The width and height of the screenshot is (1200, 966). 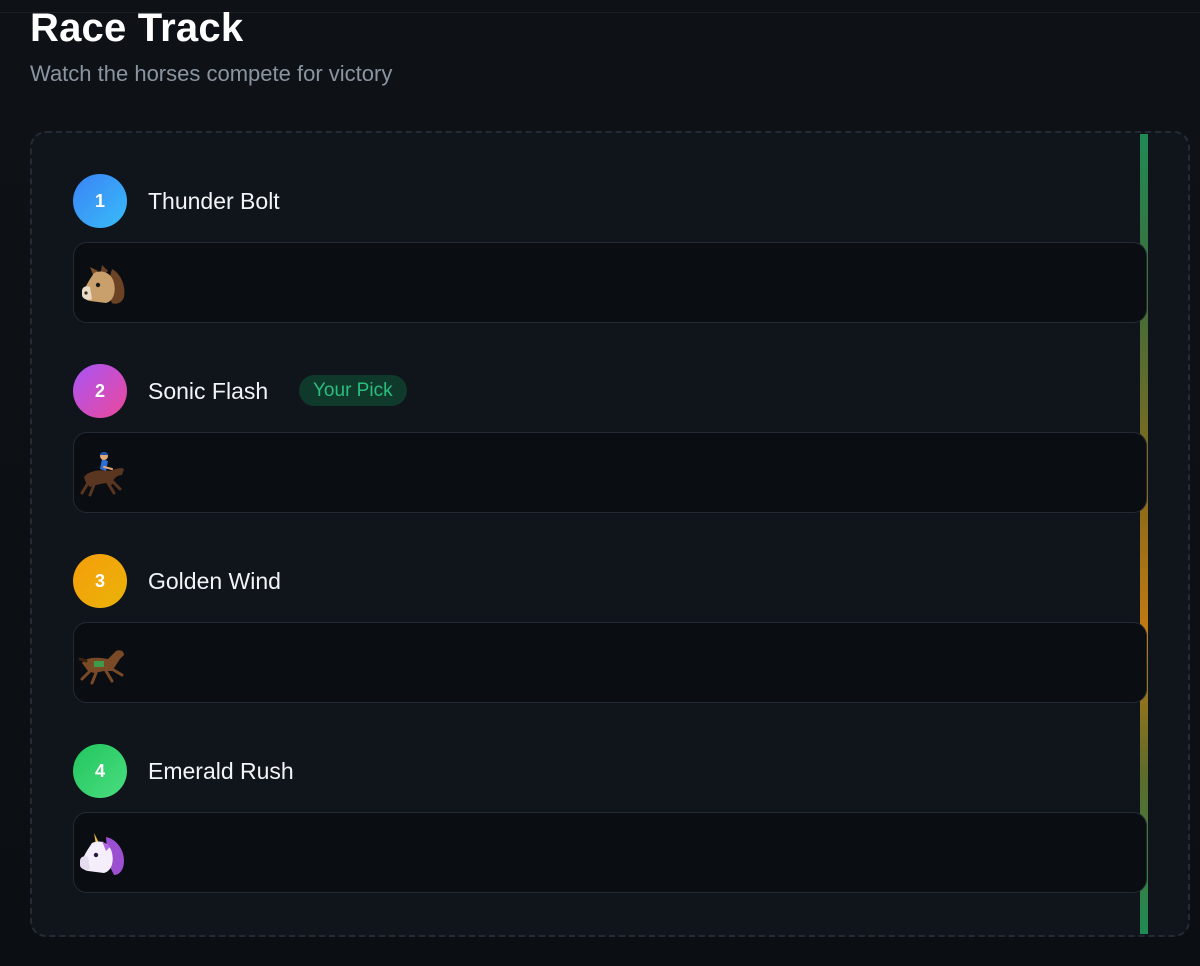 I want to click on lane-3: 3 Golden Wind, so click(x=610, y=629).